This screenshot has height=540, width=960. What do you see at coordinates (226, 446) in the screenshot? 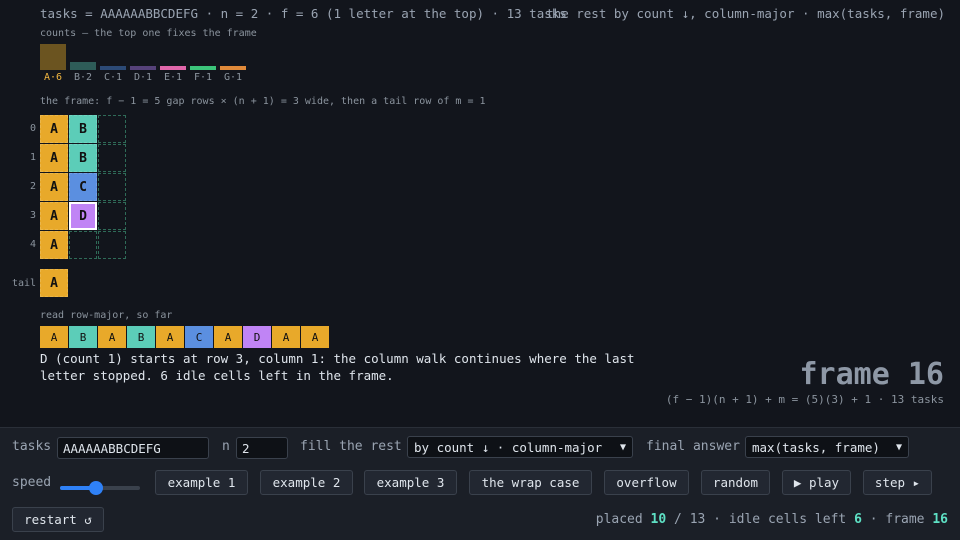
I see `n-label: n` at bounding box center [226, 446].